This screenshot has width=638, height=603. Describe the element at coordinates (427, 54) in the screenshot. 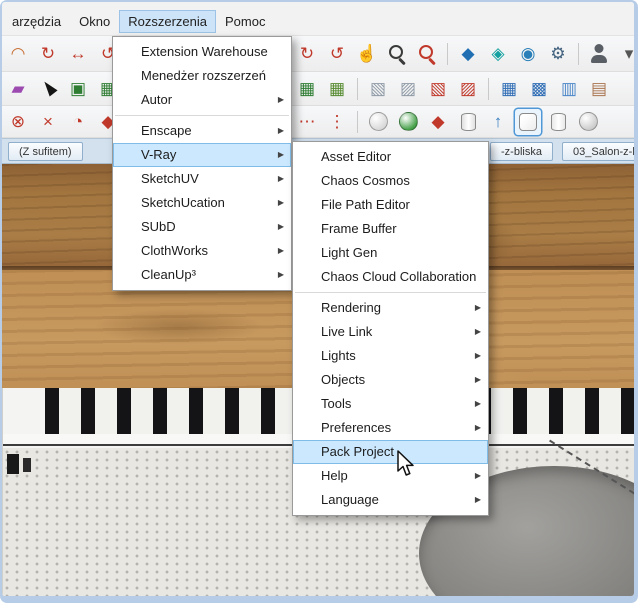

I see `zoom-extents-icon` at that location.